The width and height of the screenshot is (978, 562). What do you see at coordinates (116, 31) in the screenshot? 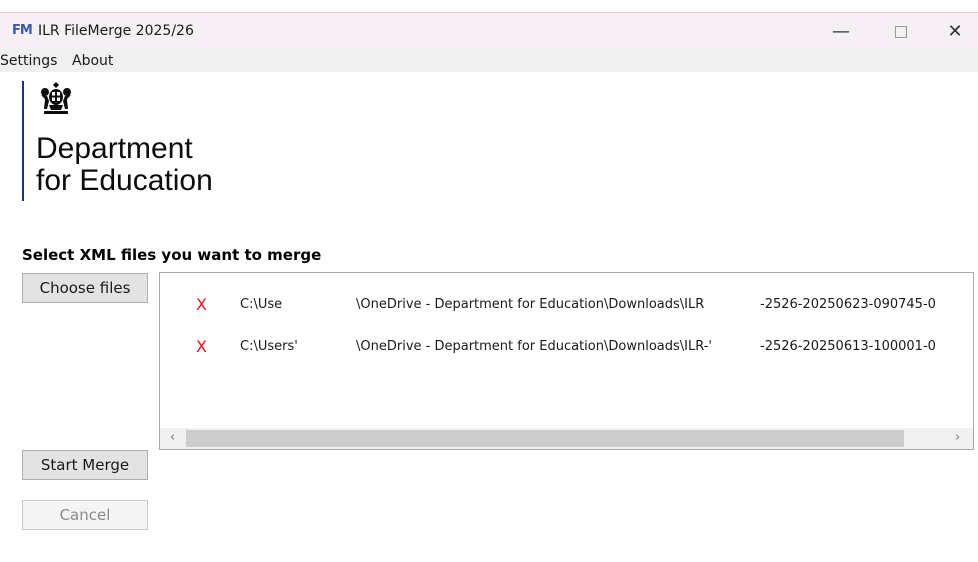
I see `window-title: ILR FileMerge 2025/26` at bounding box center [116, 31].